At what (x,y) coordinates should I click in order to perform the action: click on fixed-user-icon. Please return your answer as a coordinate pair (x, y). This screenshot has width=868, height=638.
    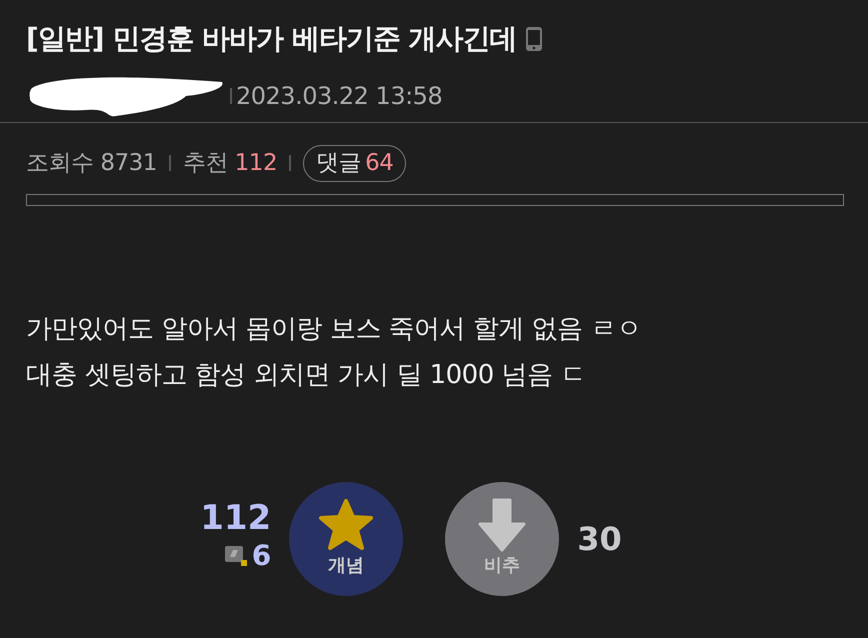
    Looking at the image, I should click on (236, 555).